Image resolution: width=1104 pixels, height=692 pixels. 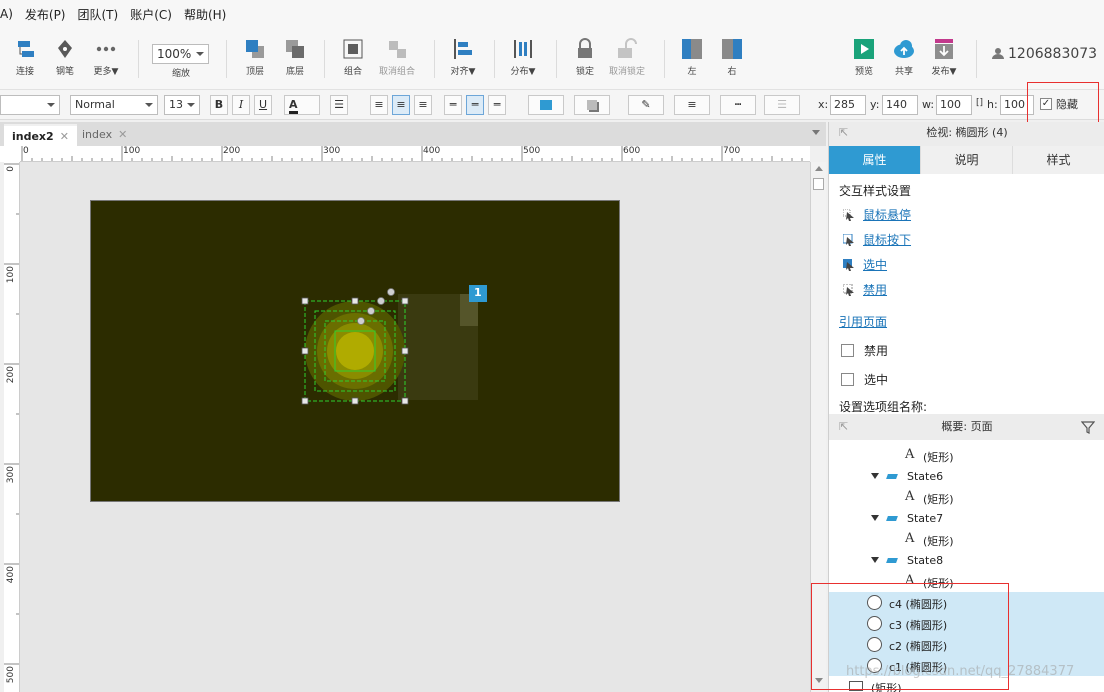 I want to click on bring-to-top-button: 顶层, so click(x=255, y=57).